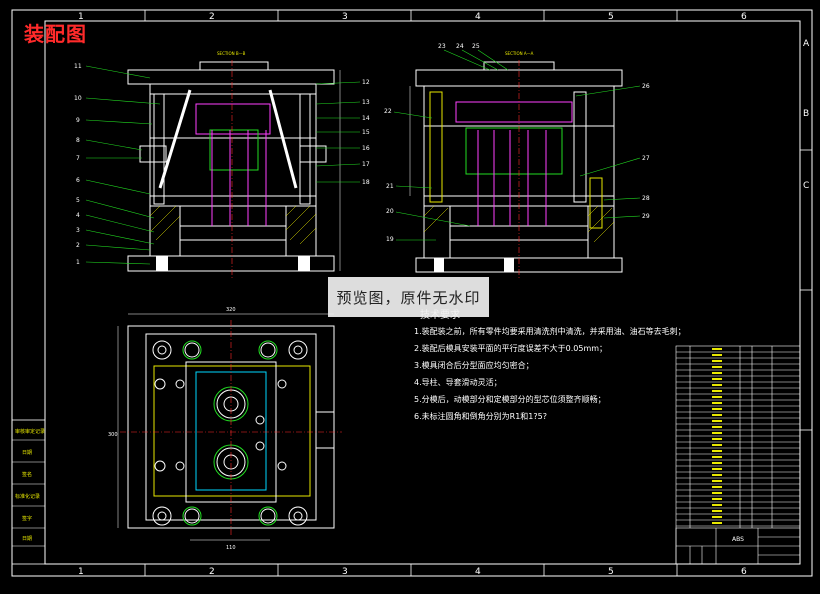 The height and width of the screenshot is (594, 820). What do you see at coordinates (78, 215) in the screenshot?
I see `callout-4: 4` at bounding box center [78, 215].